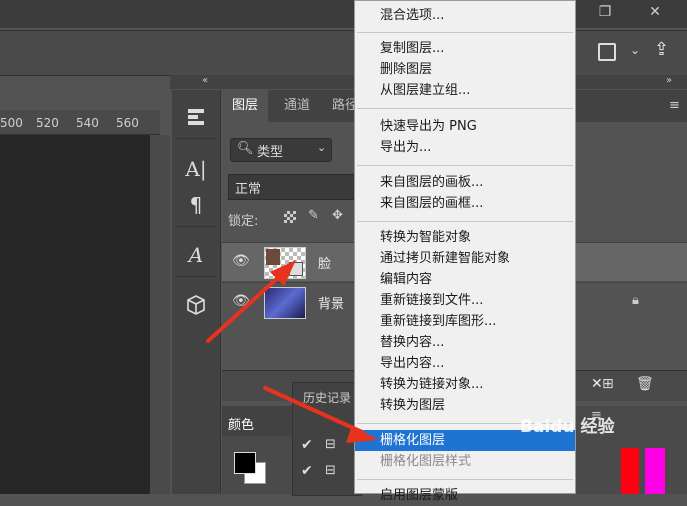 The image size is (687, 506). What do you see at coordinates (257, 421) in the screenshot?
I see `color-tab-bar: 颜色` at bounding box center [257, 421].